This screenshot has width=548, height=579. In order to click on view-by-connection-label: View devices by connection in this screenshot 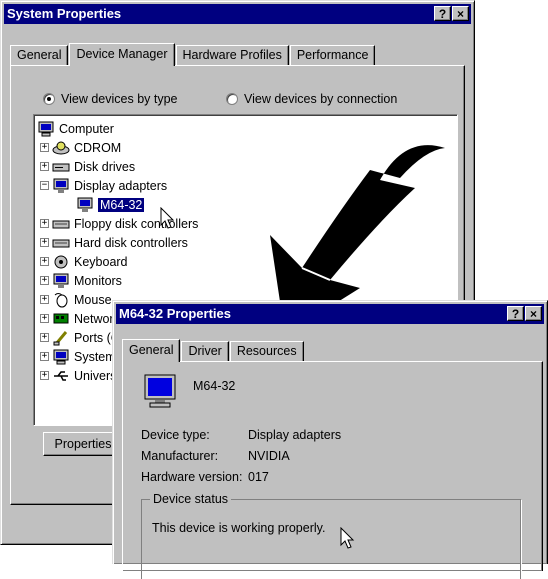, I will do `click(321, 99)`.